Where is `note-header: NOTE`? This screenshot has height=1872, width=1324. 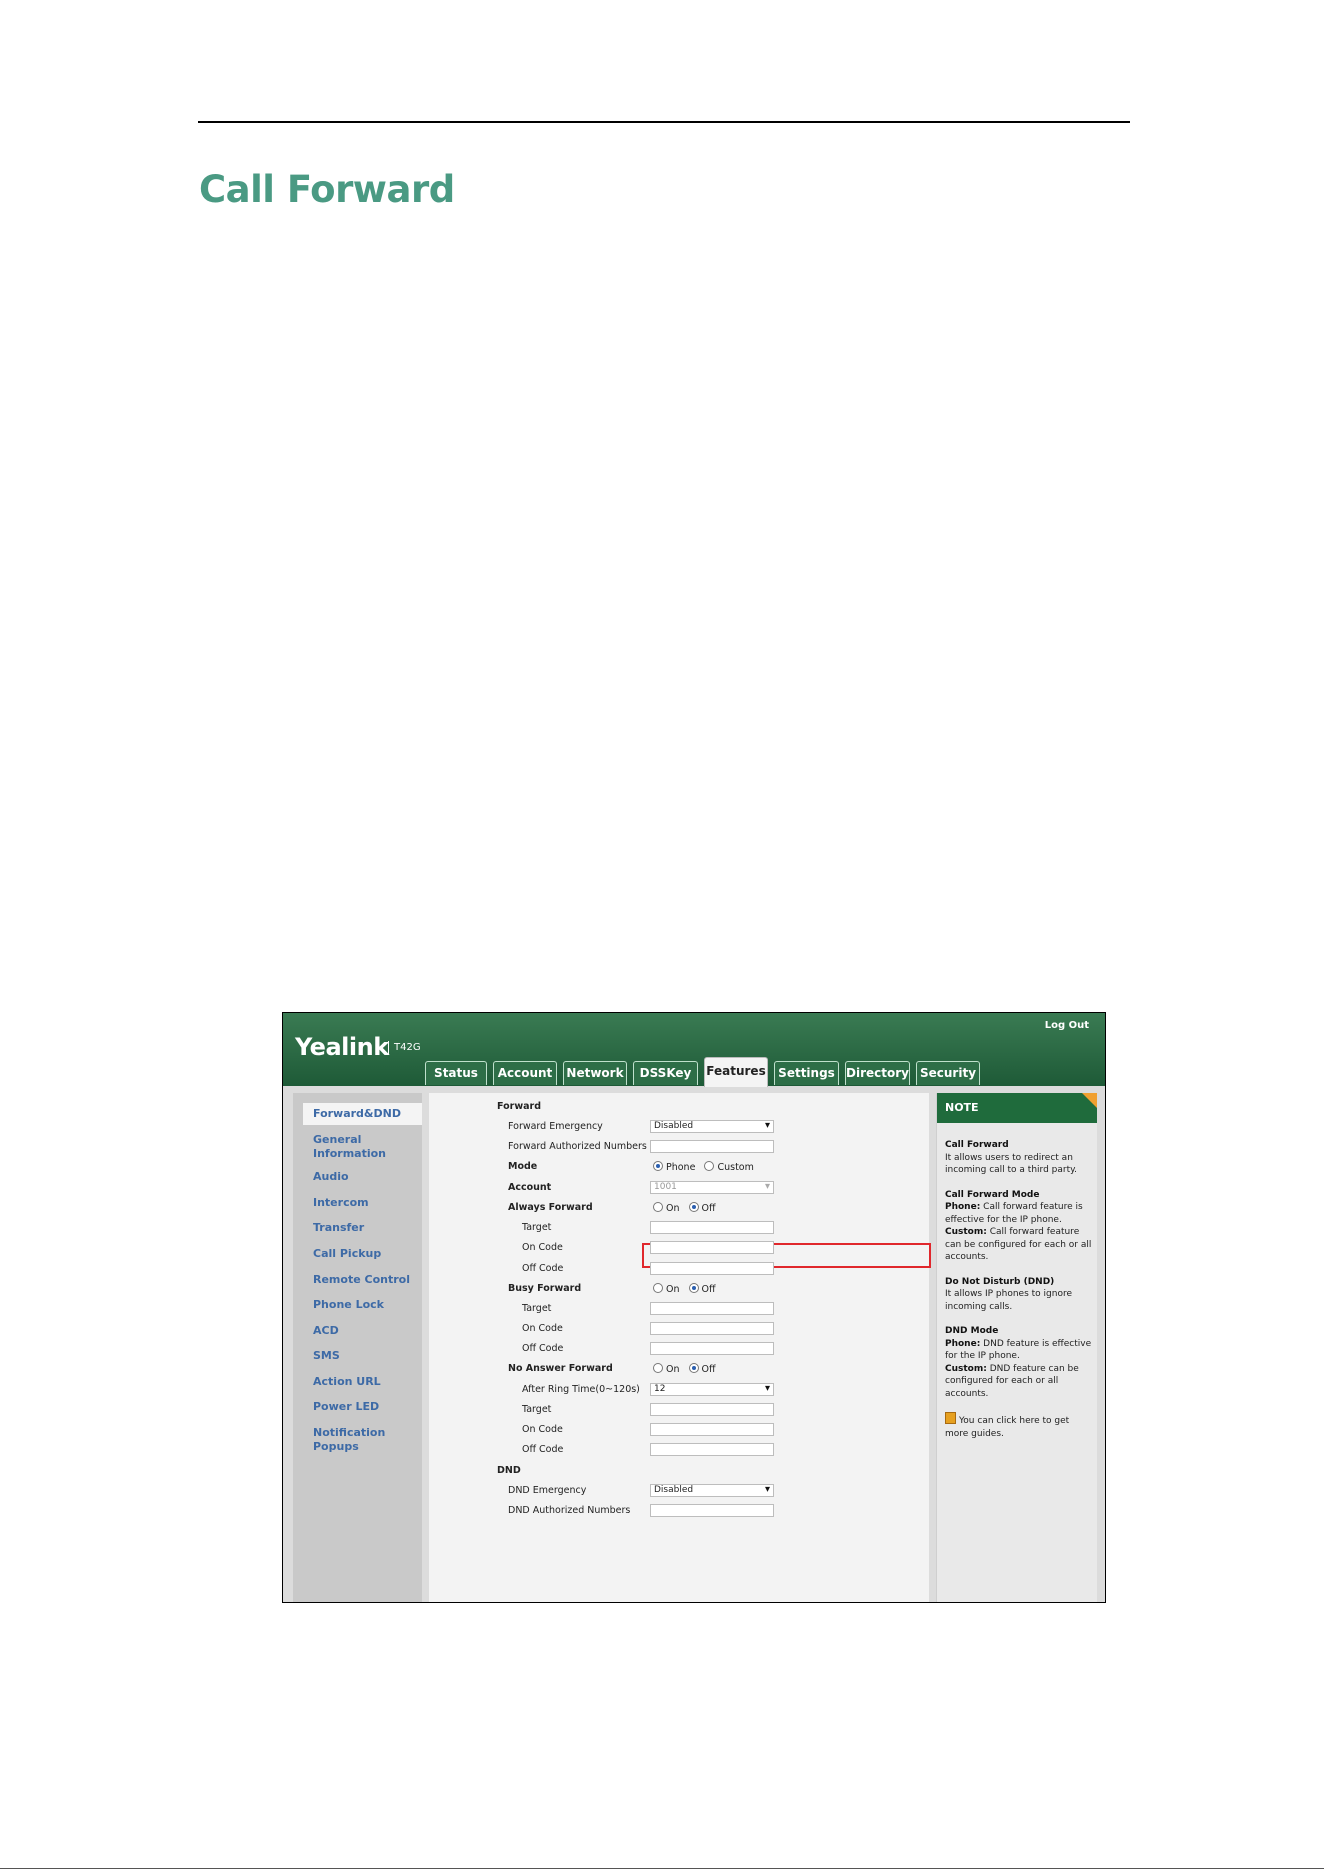 note-header: NOTE is located at coordinates (1017, 1108).